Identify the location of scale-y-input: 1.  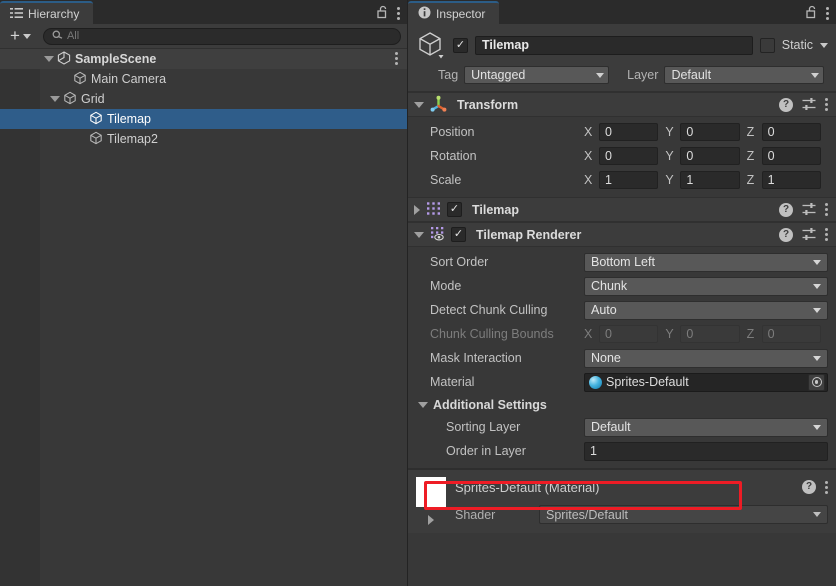
(710, 180).